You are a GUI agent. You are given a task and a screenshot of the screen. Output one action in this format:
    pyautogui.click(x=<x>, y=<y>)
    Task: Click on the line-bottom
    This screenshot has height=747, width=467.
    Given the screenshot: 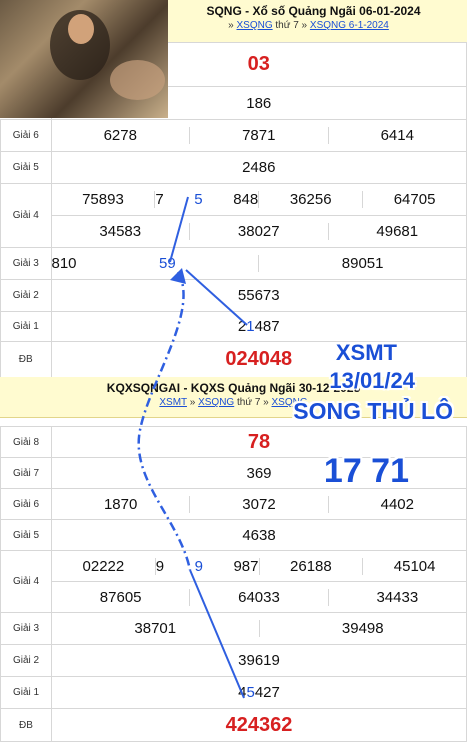 What is the action you would take?
    pyautogui.click(x=217, y=634)
    